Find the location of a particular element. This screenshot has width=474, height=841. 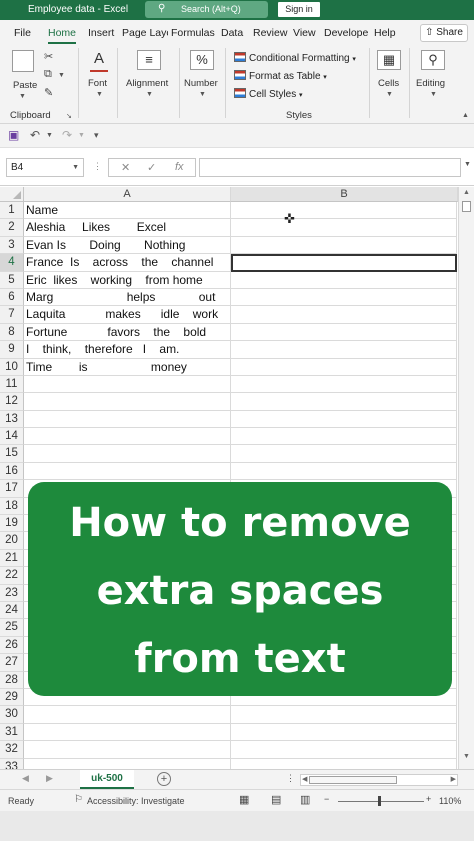

editing-icon: ⚲ is located at coordinates (433, 60).